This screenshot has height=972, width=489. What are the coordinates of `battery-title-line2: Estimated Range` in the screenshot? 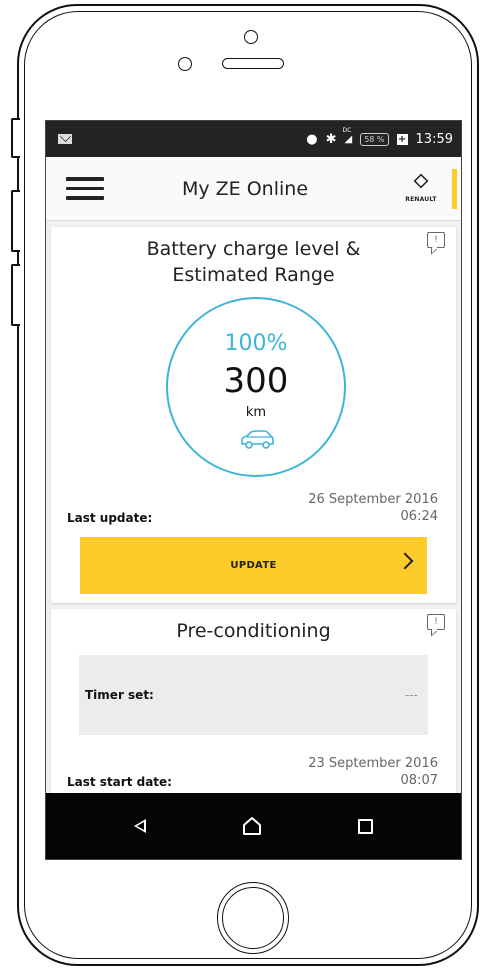 It's located at (253, 275).